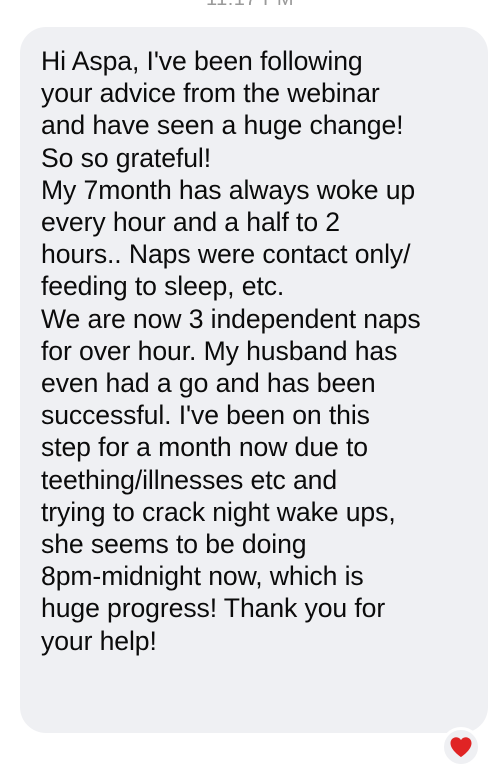 This screenshot has height=769, width=500. I want to click on message-timestamp: 11:17 PM, so click(250, 5).